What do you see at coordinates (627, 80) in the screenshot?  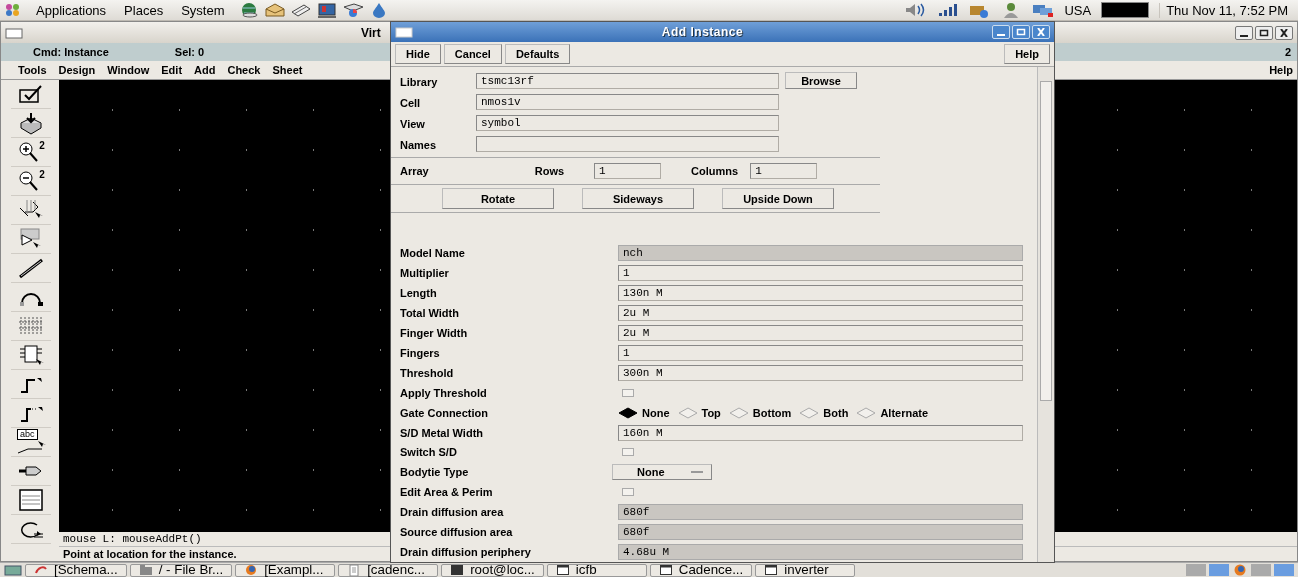 I see `input-field: tsmc13rf` at bounding box center [627, 80].